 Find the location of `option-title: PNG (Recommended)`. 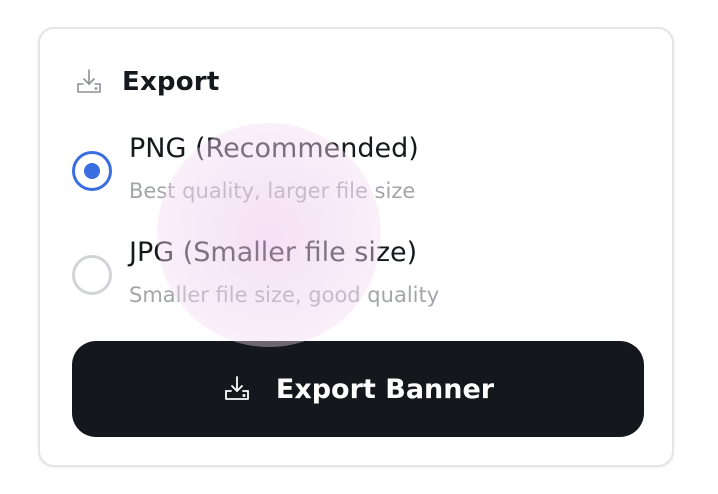

option-title: PNG (Recommended) is located at coordinates (274, 148).